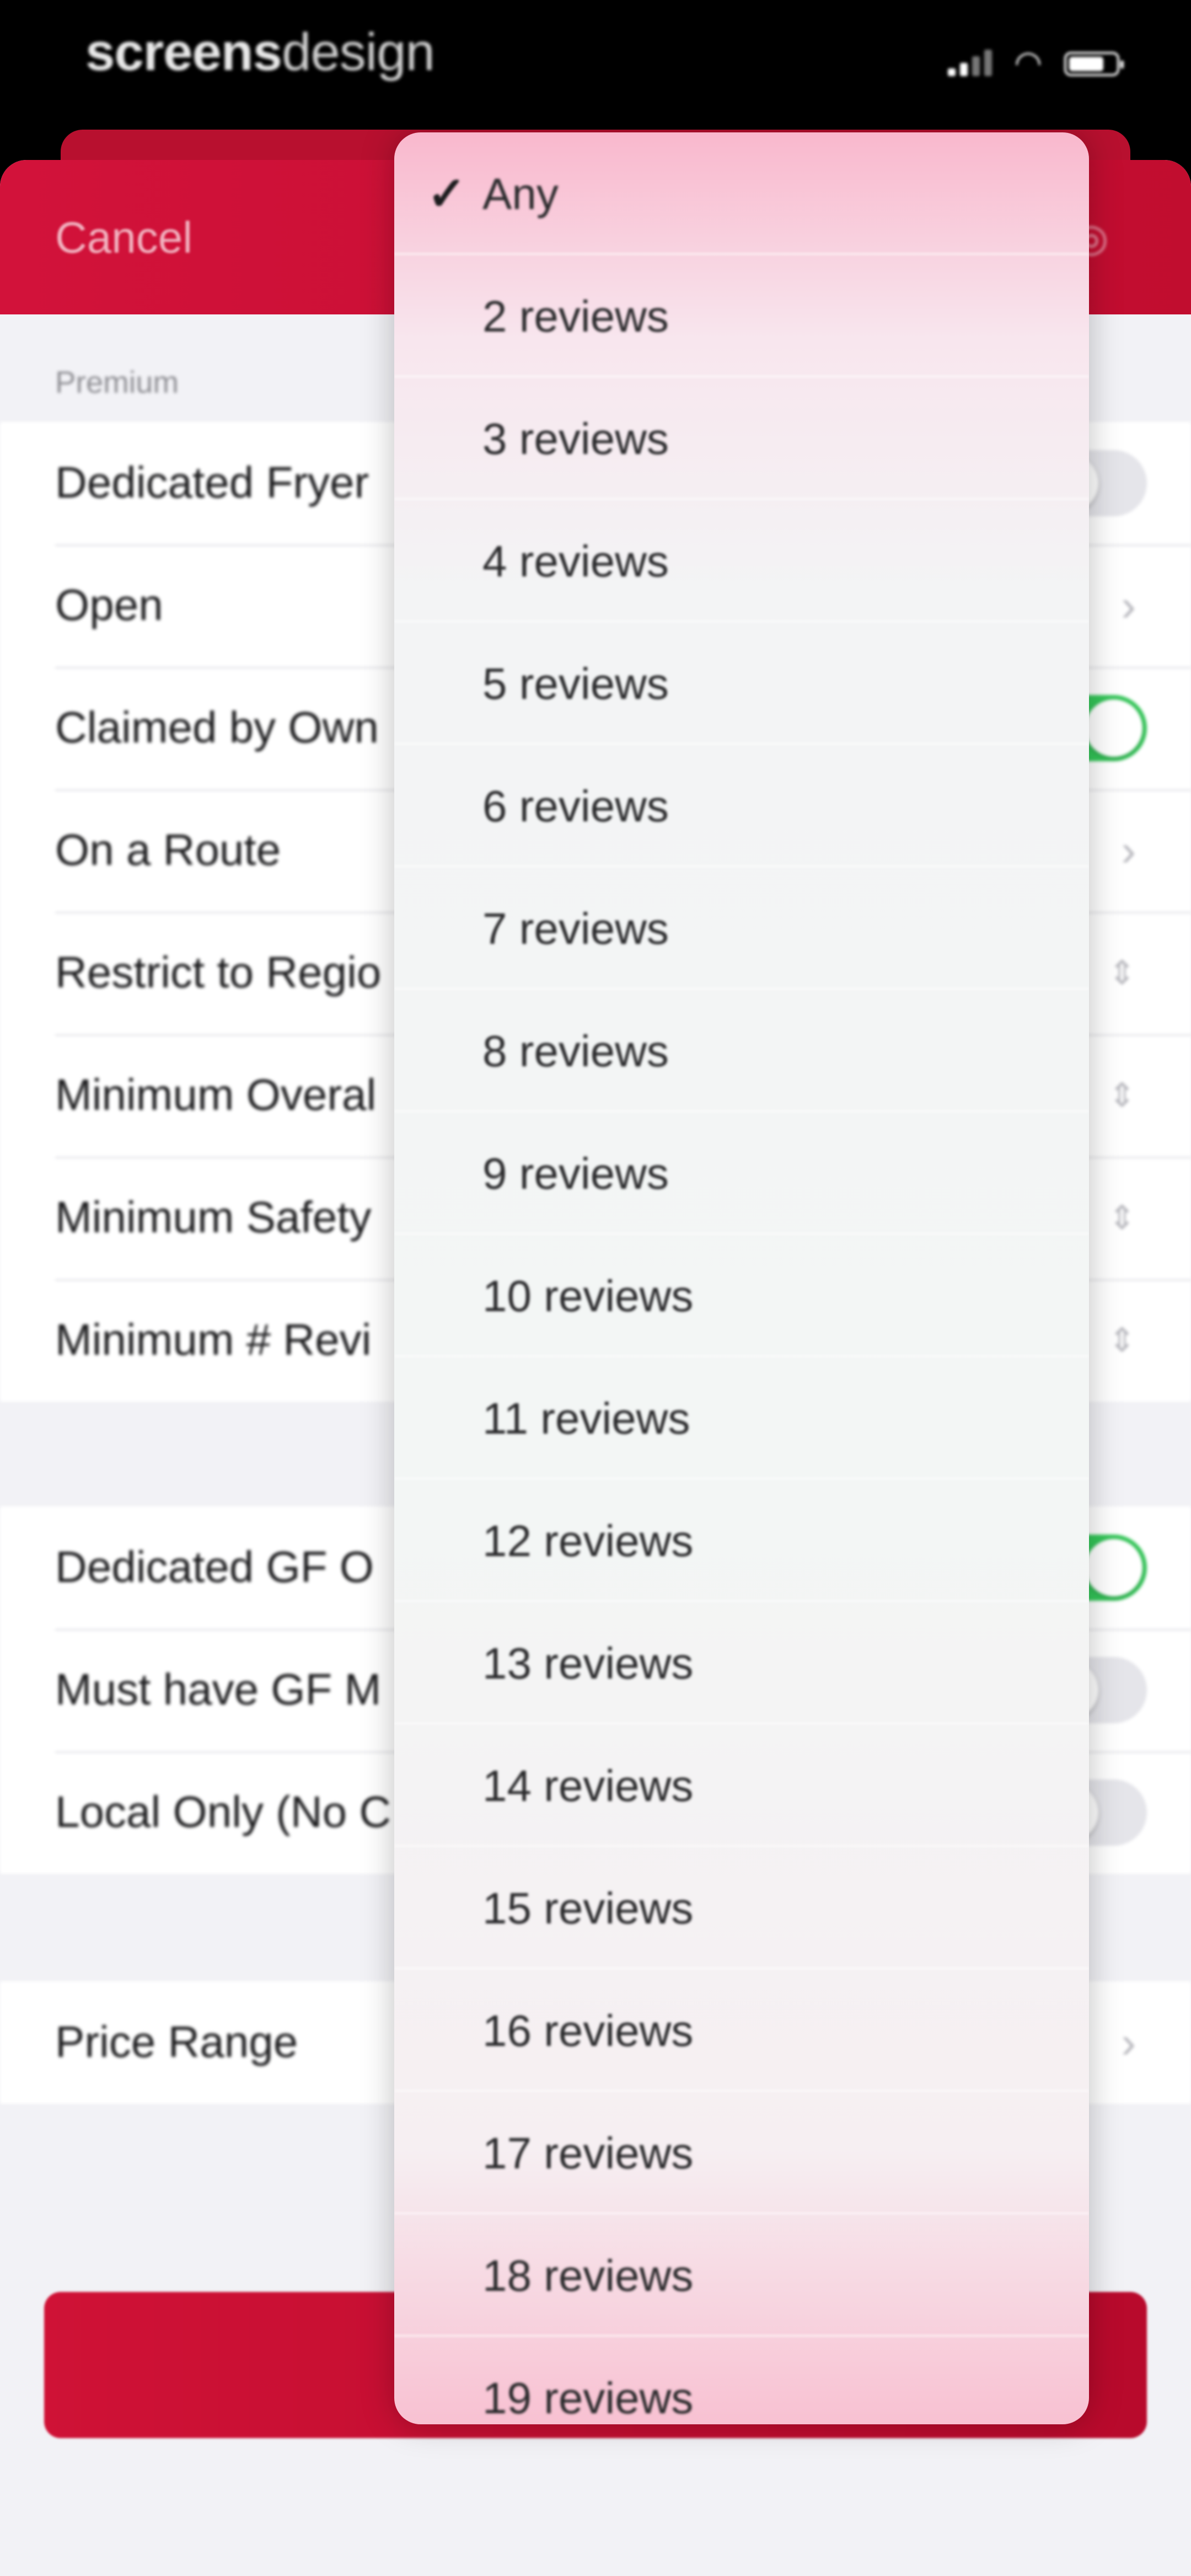  I want to click on brand-logo: screensdesign, so click(260, 52).